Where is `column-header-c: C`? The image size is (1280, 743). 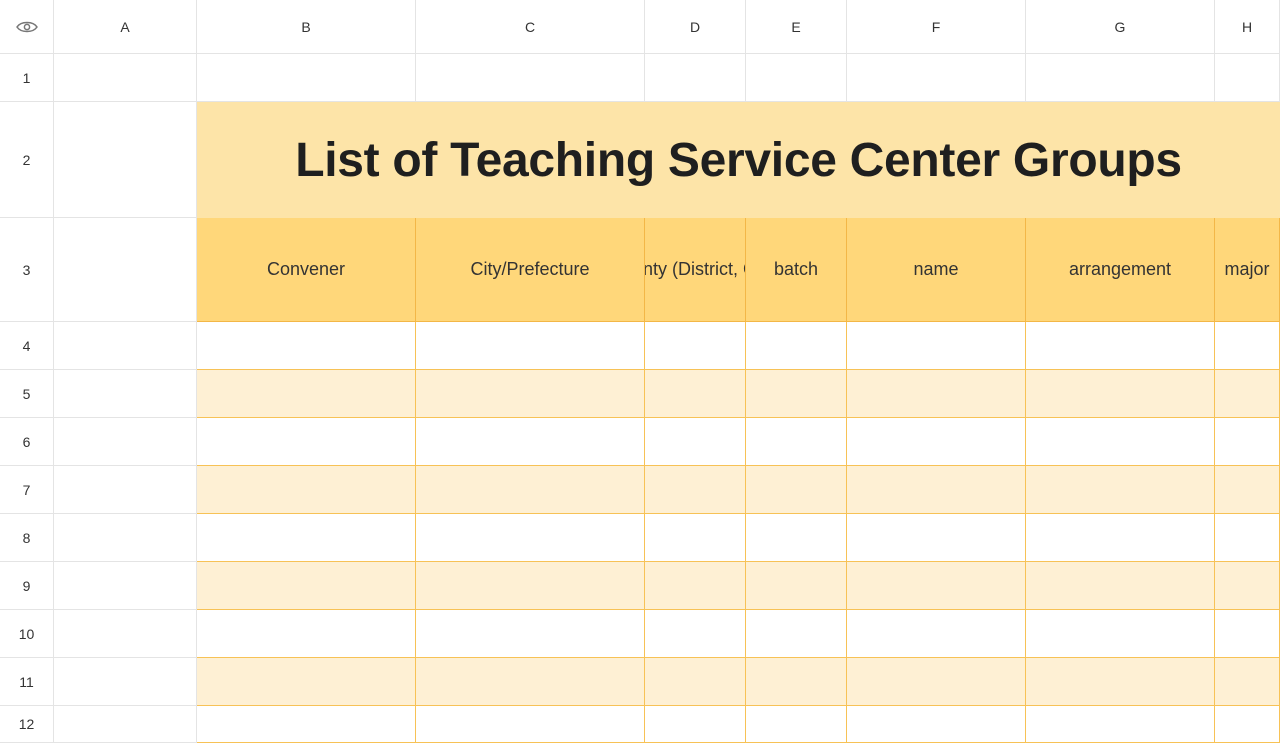 column-header-c: C is located at coordinates (530, 27).